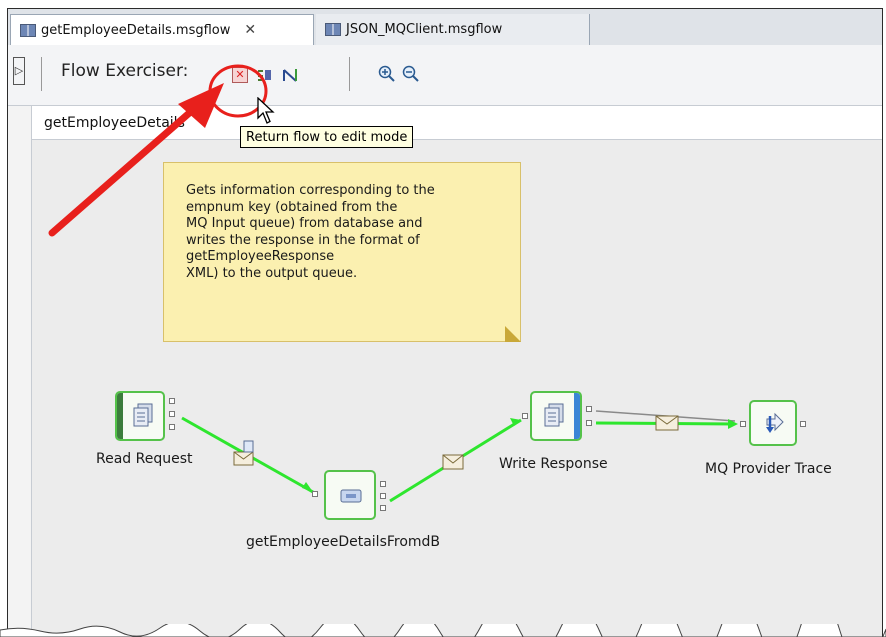 This screenshot has width=886, height=637. I want to click on node-read-request, so click(140, 416).